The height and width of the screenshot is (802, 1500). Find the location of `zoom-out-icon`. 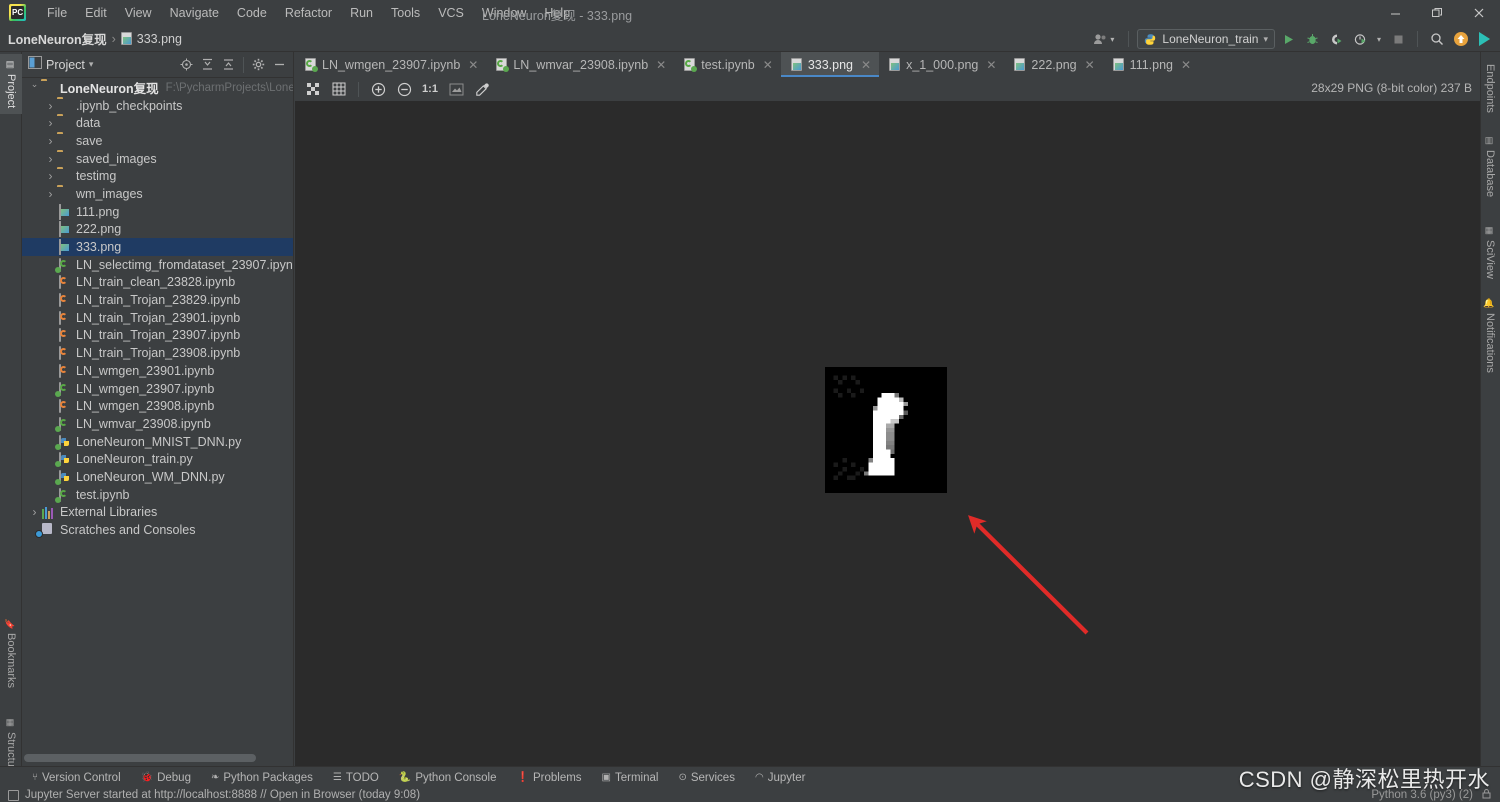

zoom-out-icon is located at coordinates (404, 89).